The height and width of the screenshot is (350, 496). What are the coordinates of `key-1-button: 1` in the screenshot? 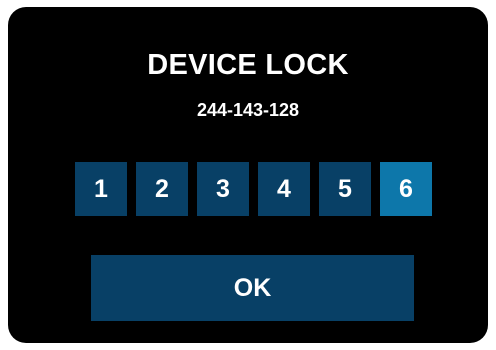 It's located at (101, 189).